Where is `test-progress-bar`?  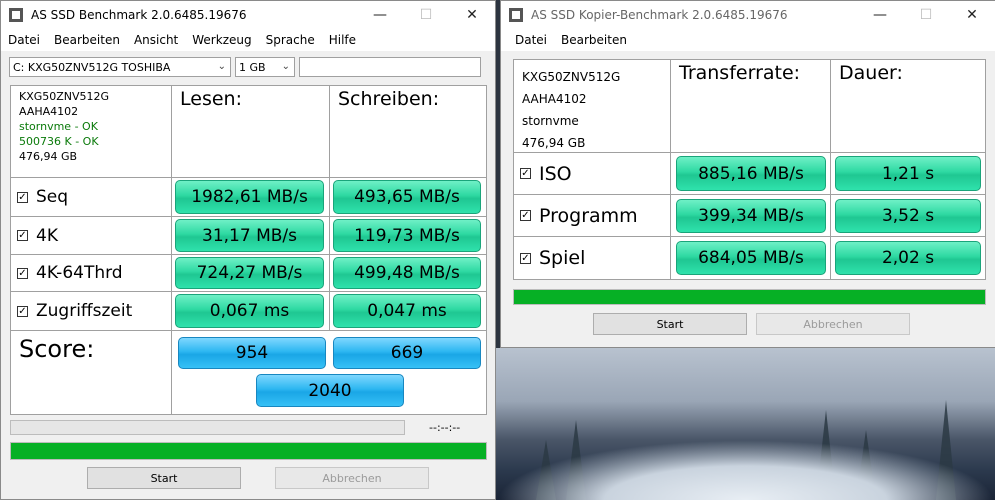 test-progress-bar is located at coordinates (207, 427).